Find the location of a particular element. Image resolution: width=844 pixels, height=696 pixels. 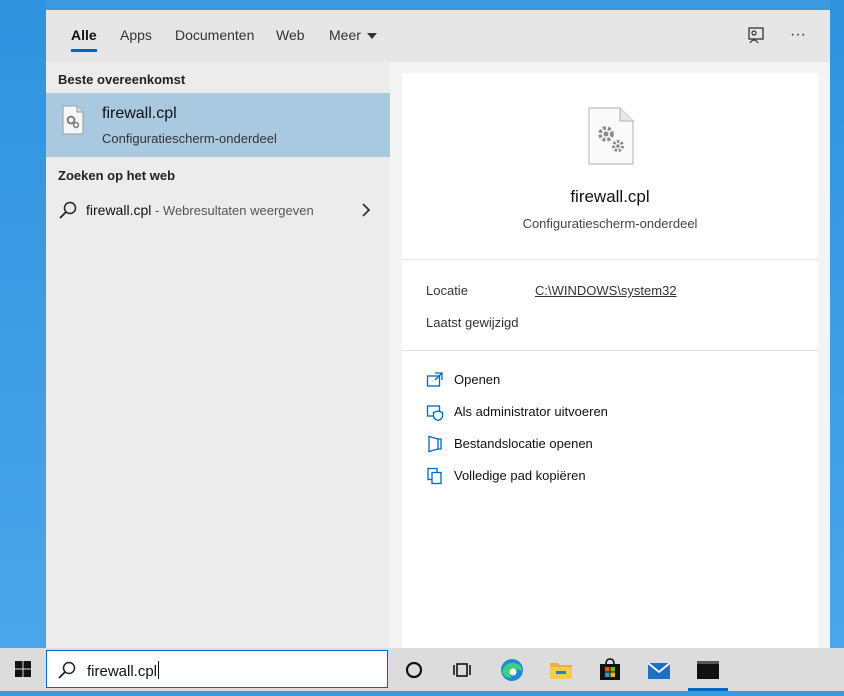

action-copy-full-path-label: Volledige pad kopiëren is located at coordinates (520, 475).